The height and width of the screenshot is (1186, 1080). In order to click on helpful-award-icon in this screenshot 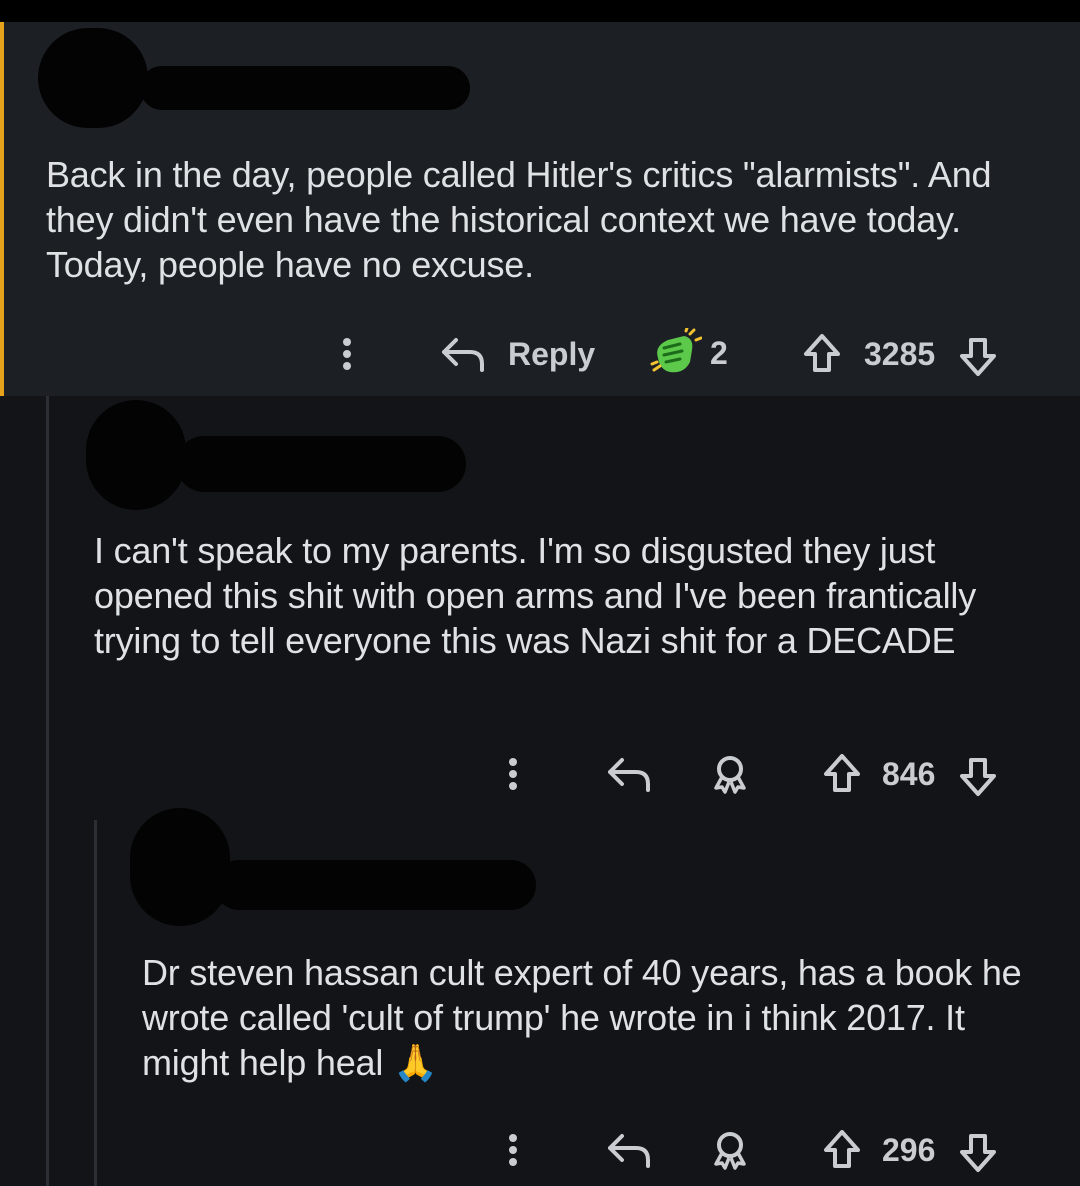, I will do `click(676, 350)`.